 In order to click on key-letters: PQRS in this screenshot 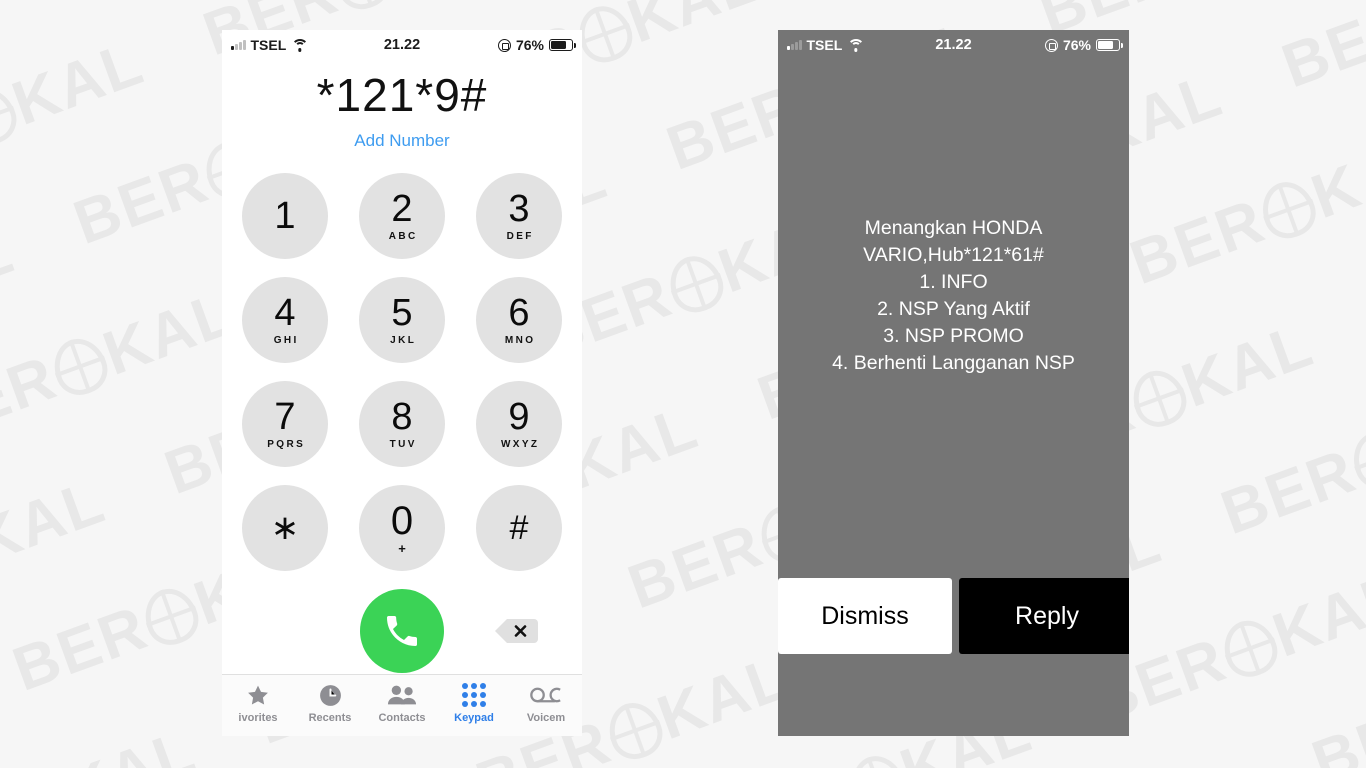, I will do `click(286, 444)`.